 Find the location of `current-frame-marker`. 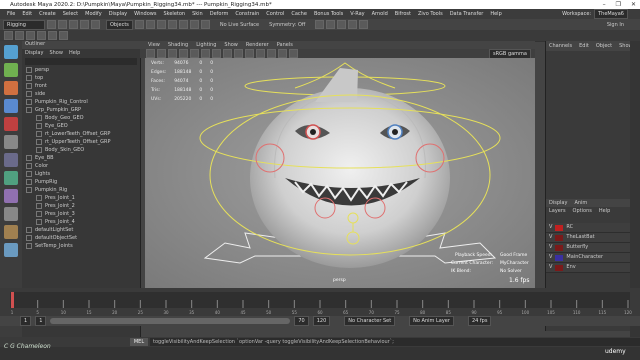

current-frame-marker is located at coordinates (12, 300).